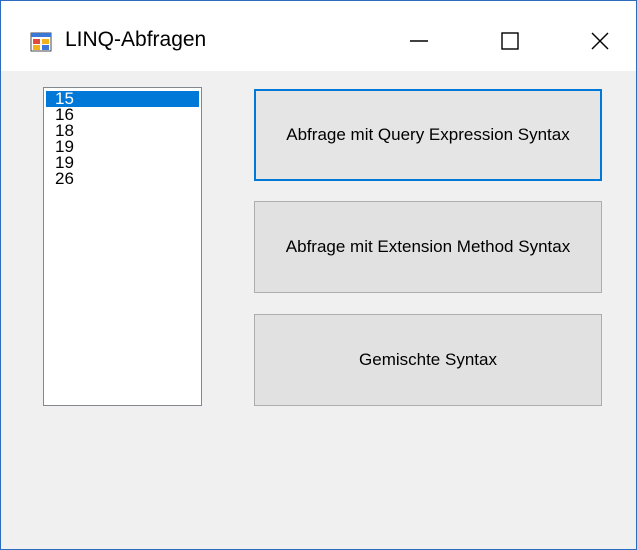 This screenshot has width=637, height=550. What do you see at coordinates (41, 42) in the screenshot?
I see `winforms-app-icon` at bounding box center [41, 42].